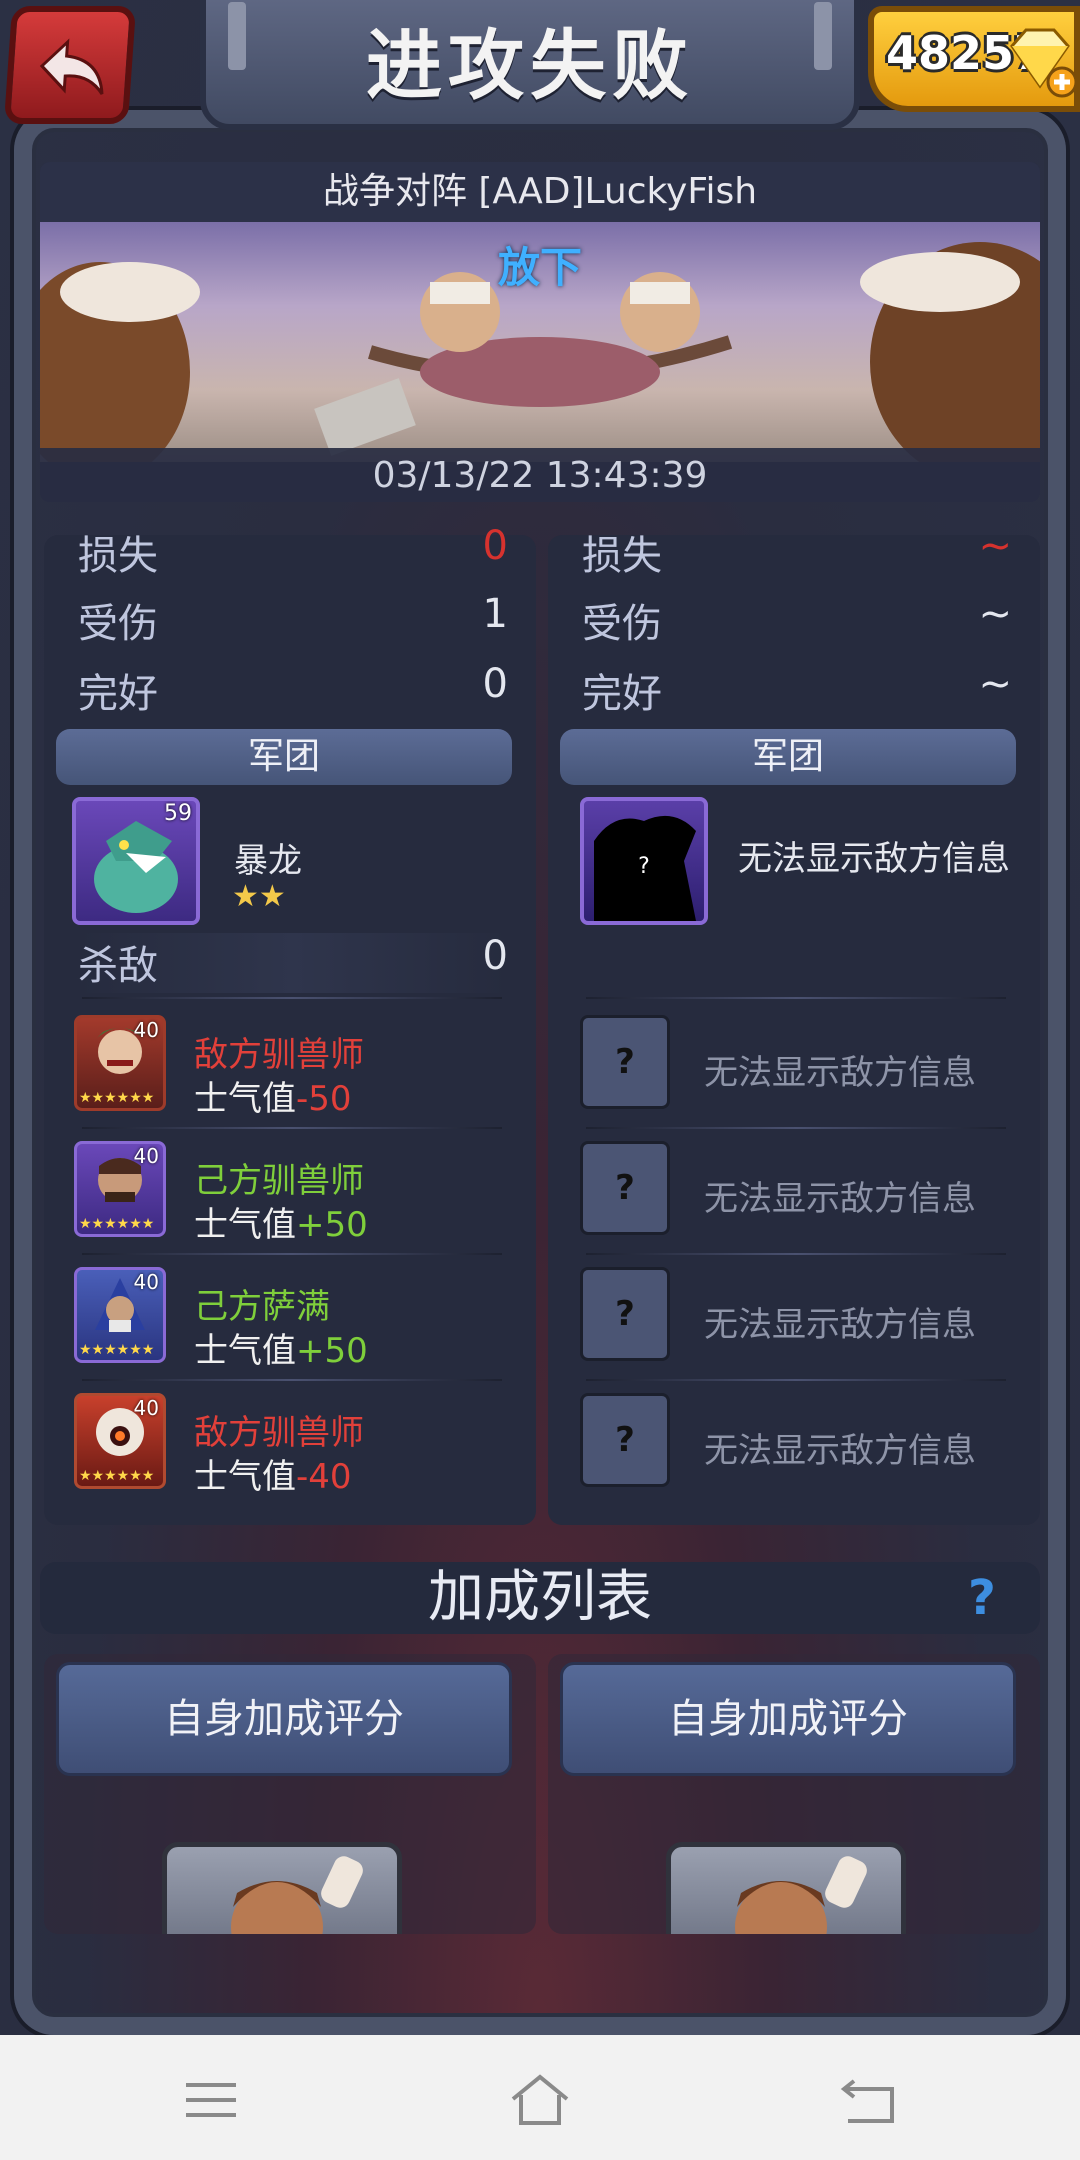  Describe the element at coordinates (120, 1315) in the screenshot. I see `ally-shaman-icon: 40 ★★★★★★` at that location.